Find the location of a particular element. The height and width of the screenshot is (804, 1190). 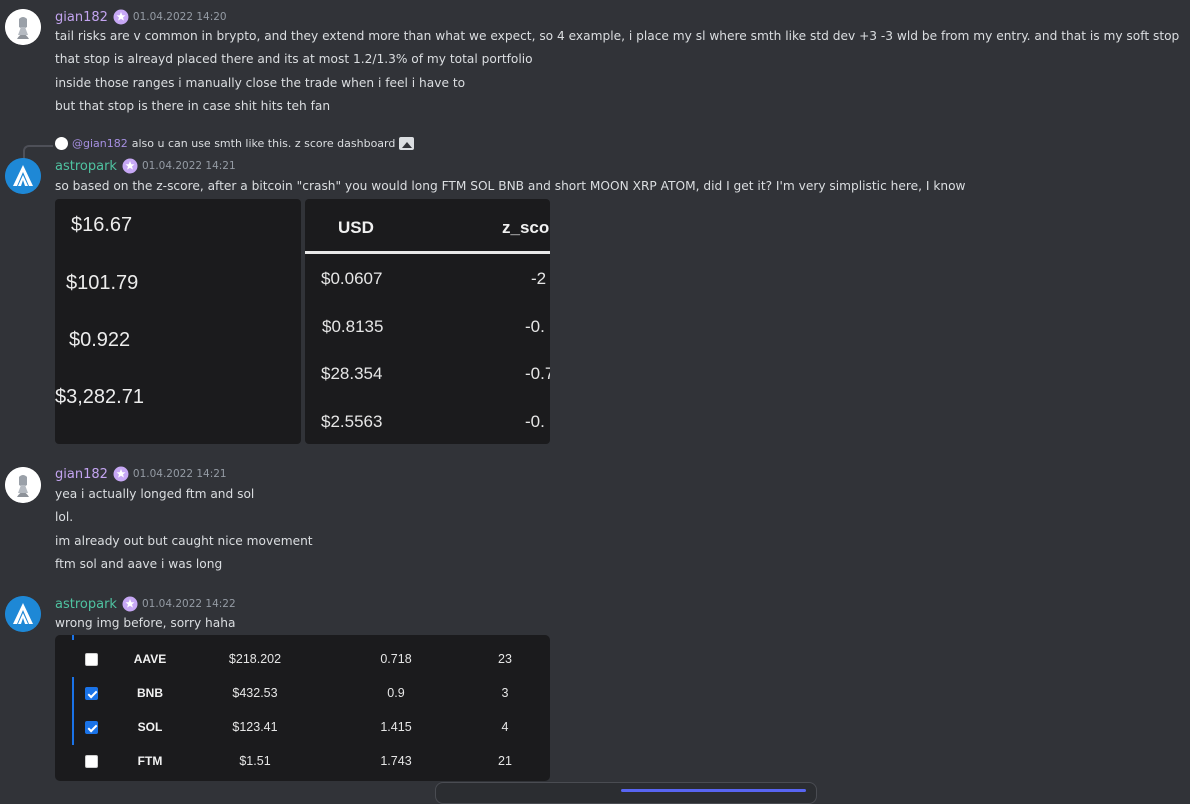

price-cell: $123.41 is located at coordinates (255, 727).